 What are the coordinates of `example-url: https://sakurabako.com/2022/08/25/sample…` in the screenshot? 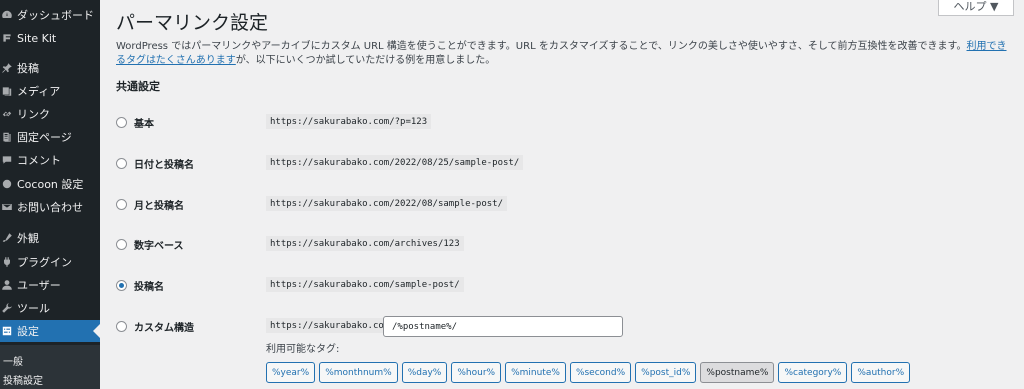 It's located at (395, 162).